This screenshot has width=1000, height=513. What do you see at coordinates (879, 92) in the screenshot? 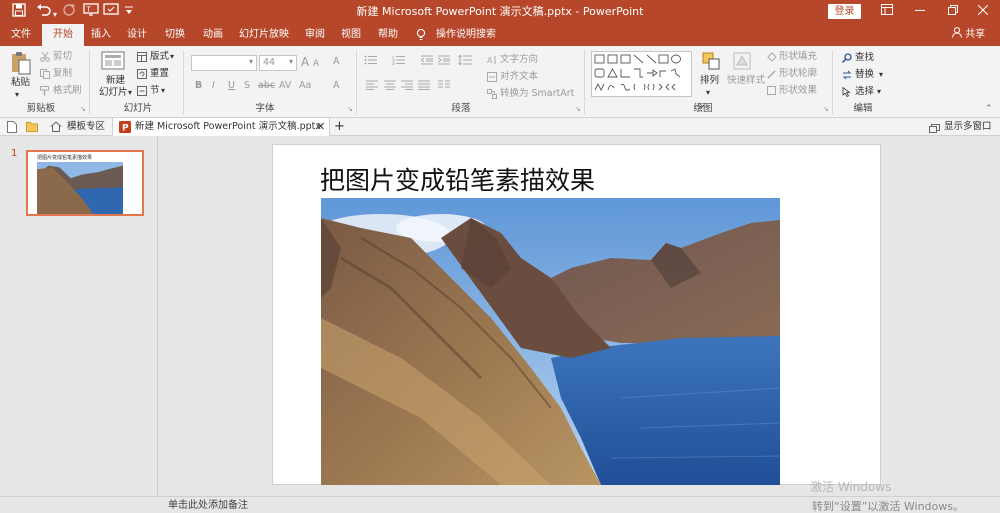
I see `select-dropdown-icon: ▾` at bounding box center [879, 92].